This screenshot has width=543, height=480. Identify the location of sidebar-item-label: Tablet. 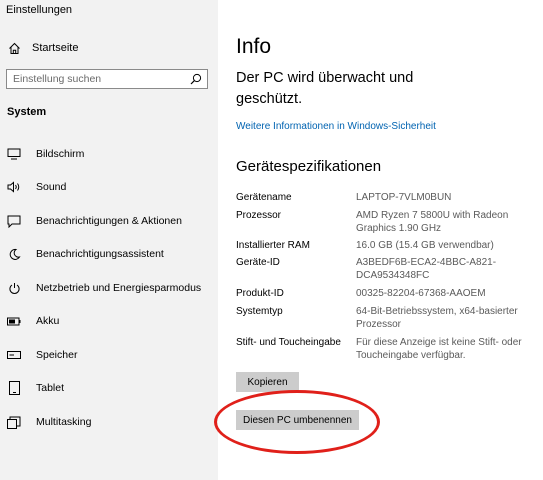
(50, 388).